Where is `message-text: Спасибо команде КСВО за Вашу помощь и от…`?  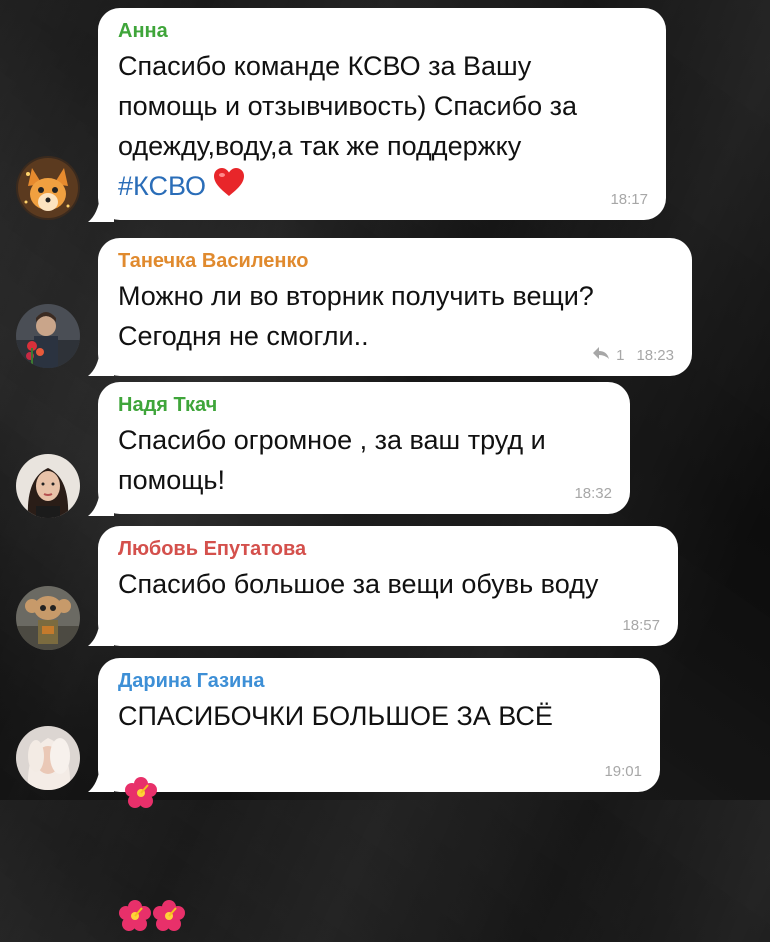
message-text: Спасибо команде КСВО за Вашу помощь и от… is located at coordinates (382, 127).